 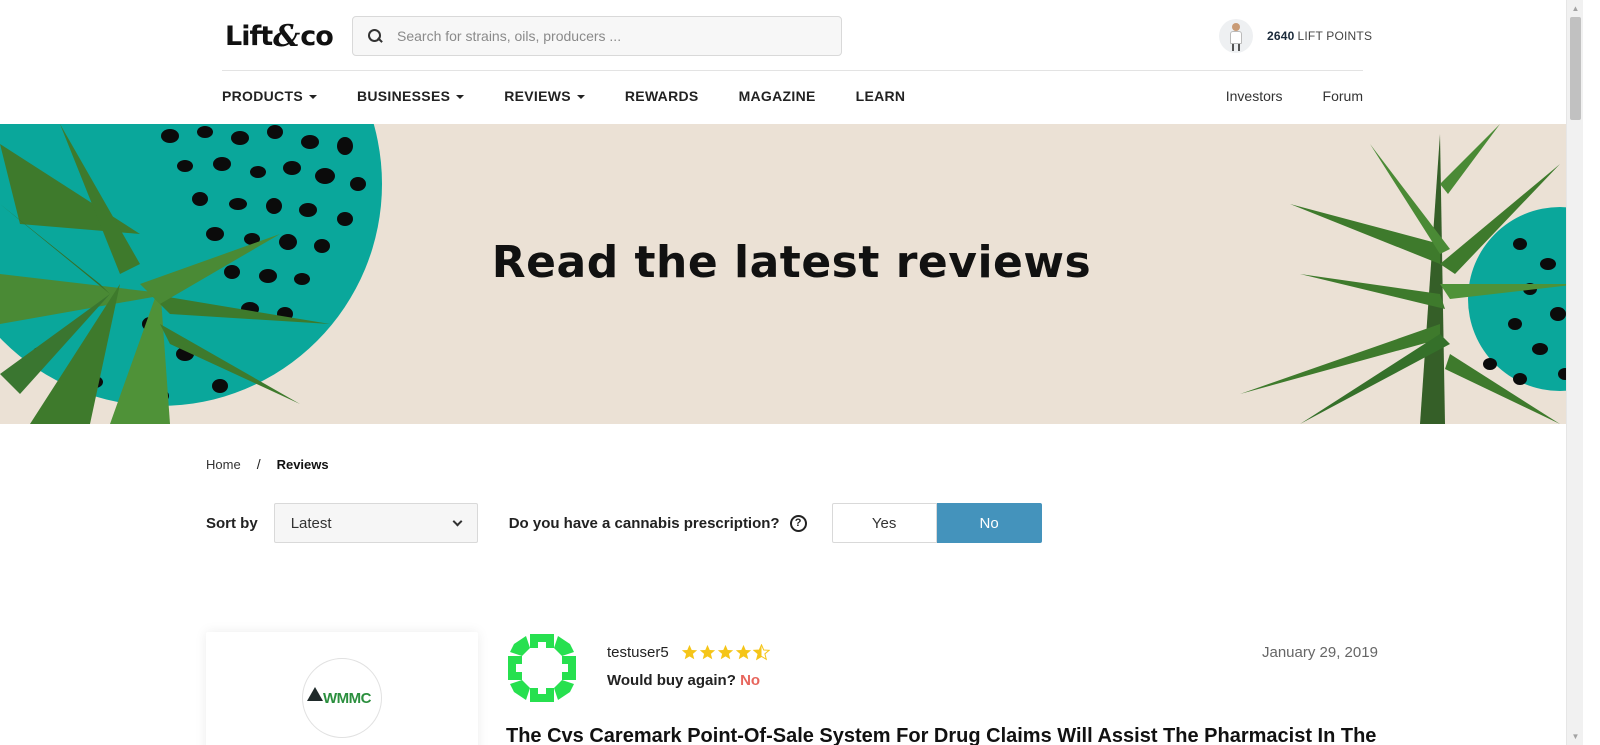 I want to click on prescription-toggle: Yes No, so click(x=936, y=523).